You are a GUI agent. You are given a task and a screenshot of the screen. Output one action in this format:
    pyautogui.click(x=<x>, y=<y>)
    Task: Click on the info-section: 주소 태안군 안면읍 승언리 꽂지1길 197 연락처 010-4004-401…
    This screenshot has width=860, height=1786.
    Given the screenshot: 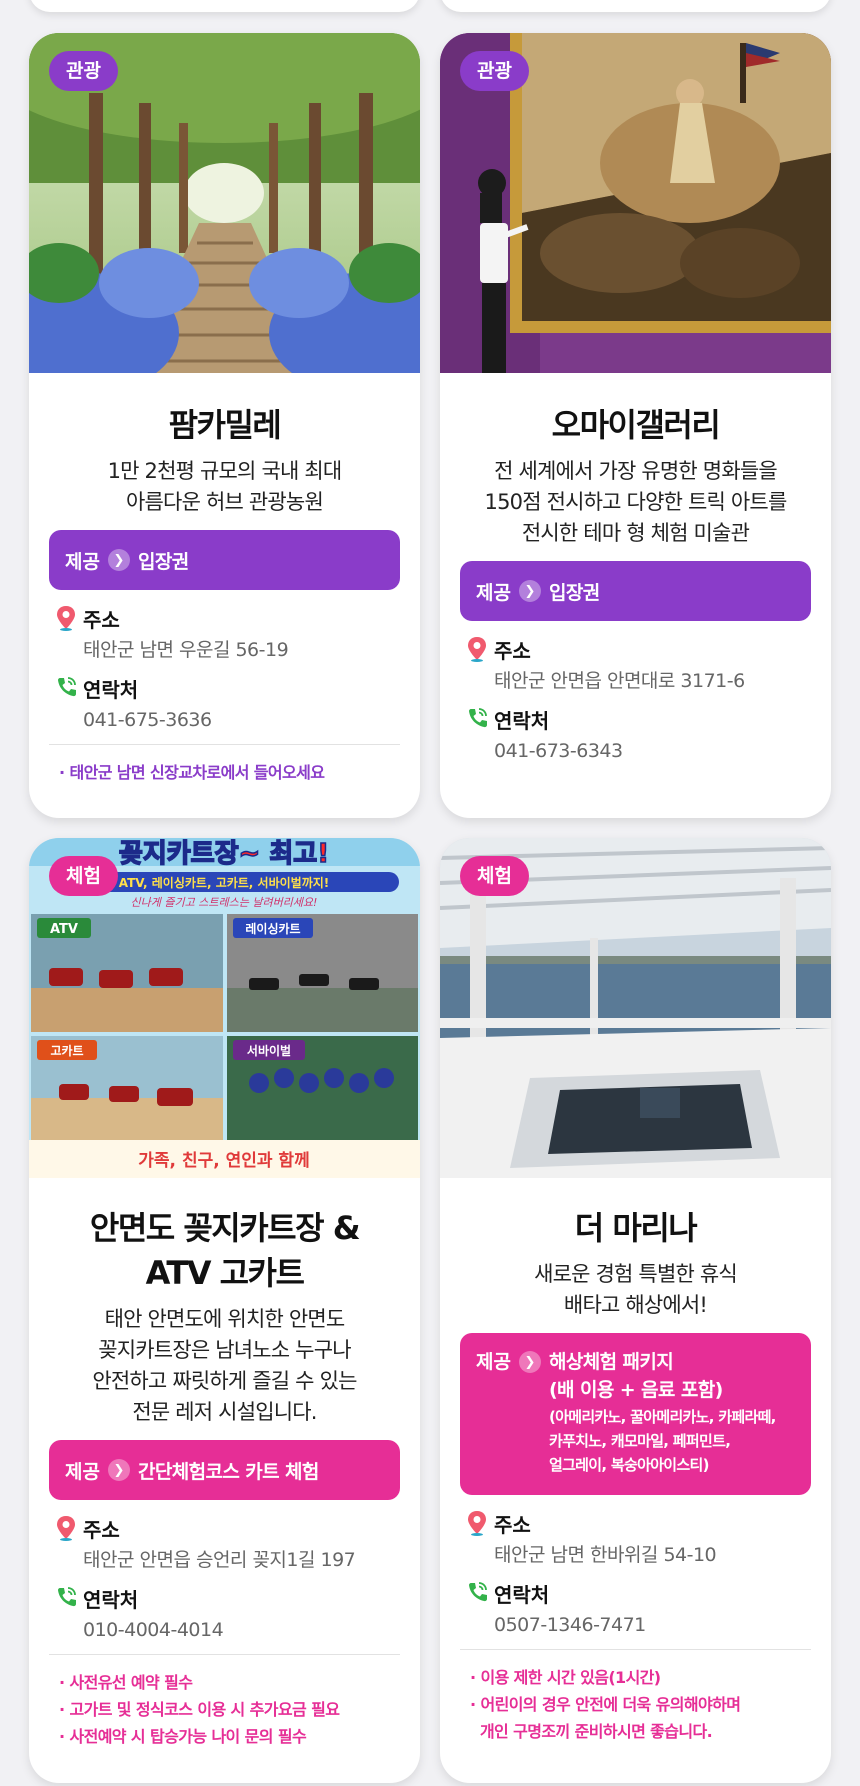 What is the action you would take?
    pyautogui.click(x=224, y=1578)
    